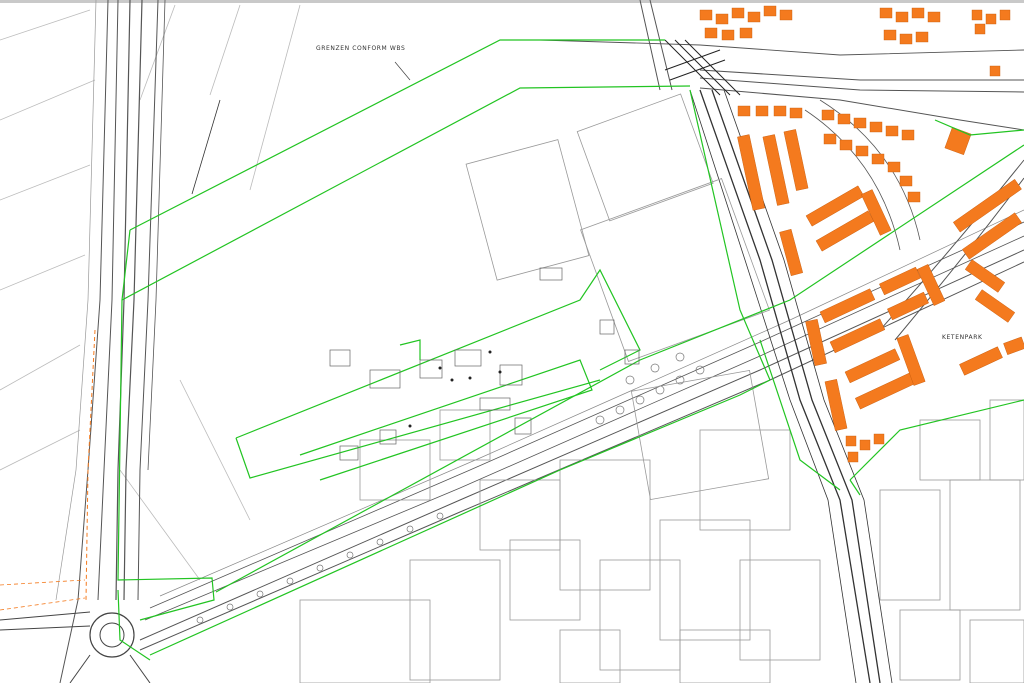 This screenshot has height=683, width=1024. I want to click on residential-outlines, so click(951, 541).